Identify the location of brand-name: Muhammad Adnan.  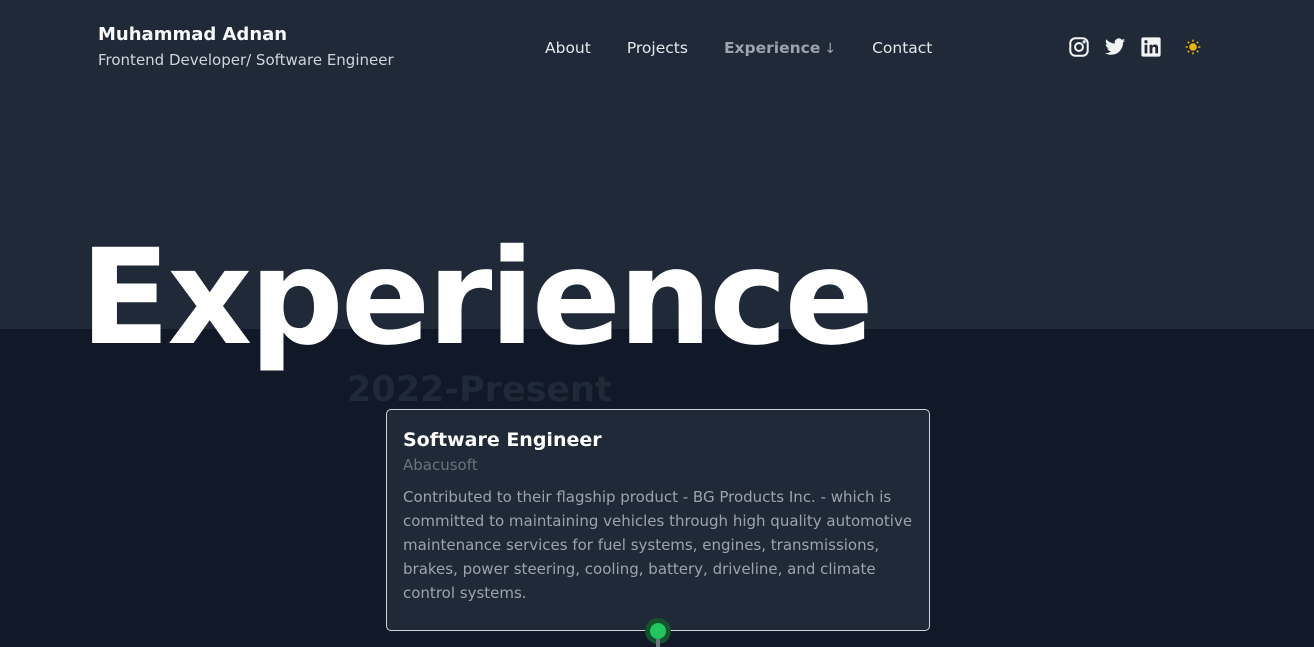
(246, 35).